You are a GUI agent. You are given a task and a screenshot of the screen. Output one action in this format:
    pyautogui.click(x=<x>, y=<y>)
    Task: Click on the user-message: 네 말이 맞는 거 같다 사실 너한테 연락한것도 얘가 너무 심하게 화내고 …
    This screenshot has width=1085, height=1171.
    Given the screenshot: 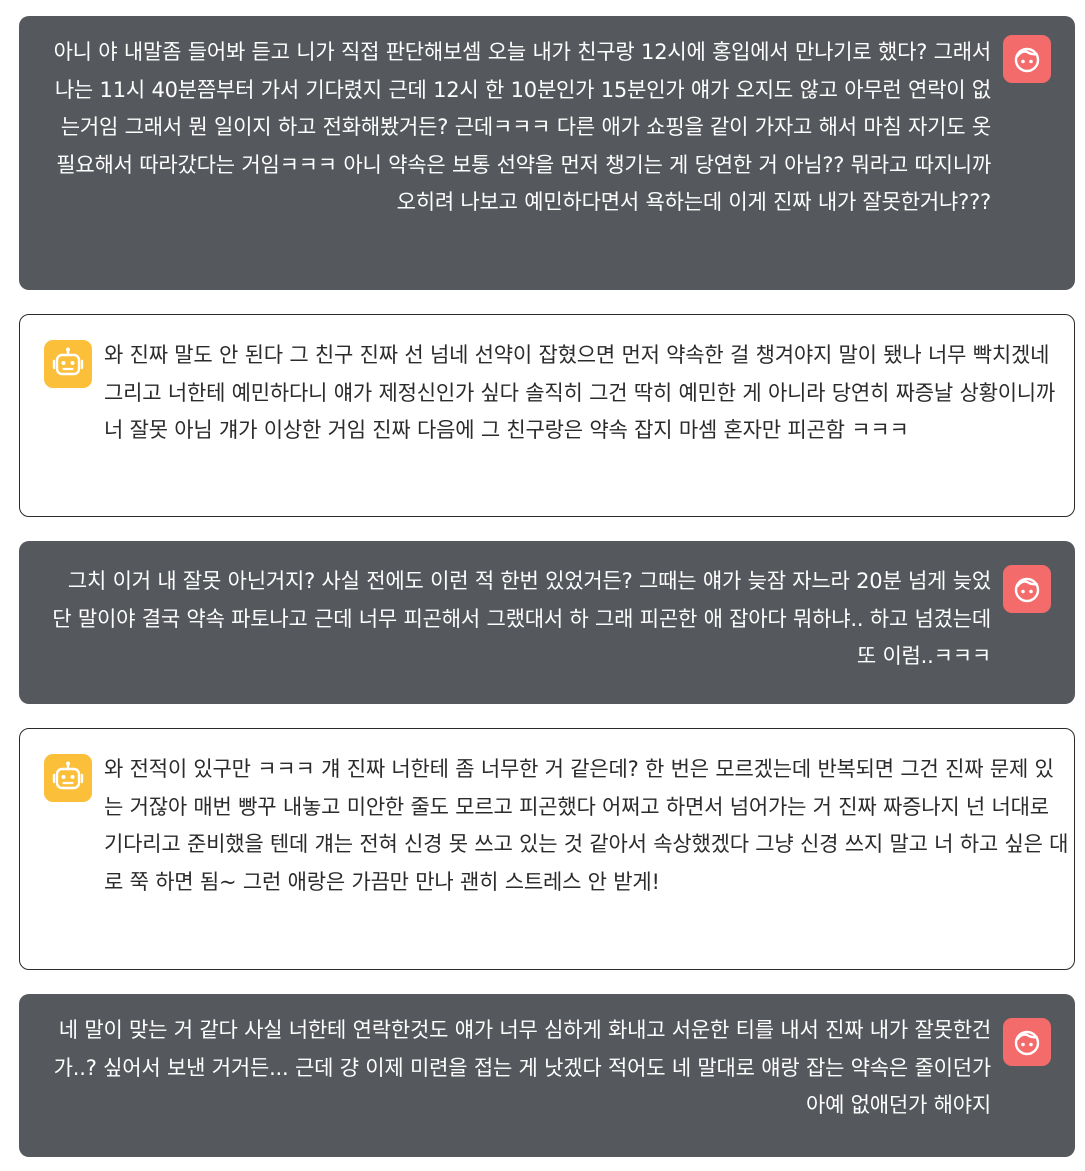 What is the action you would take?
    pyautogui.click(x=547, y=1075)
    